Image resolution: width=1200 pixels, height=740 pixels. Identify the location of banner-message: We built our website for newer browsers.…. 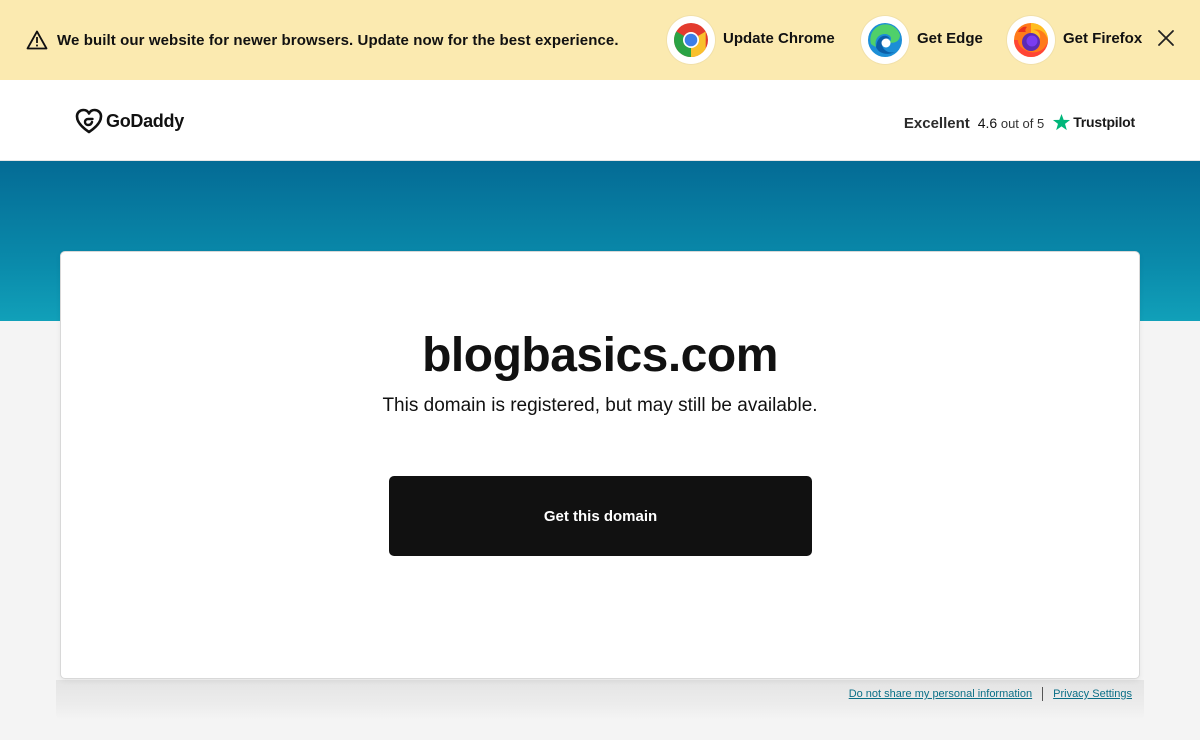
(338, 40).